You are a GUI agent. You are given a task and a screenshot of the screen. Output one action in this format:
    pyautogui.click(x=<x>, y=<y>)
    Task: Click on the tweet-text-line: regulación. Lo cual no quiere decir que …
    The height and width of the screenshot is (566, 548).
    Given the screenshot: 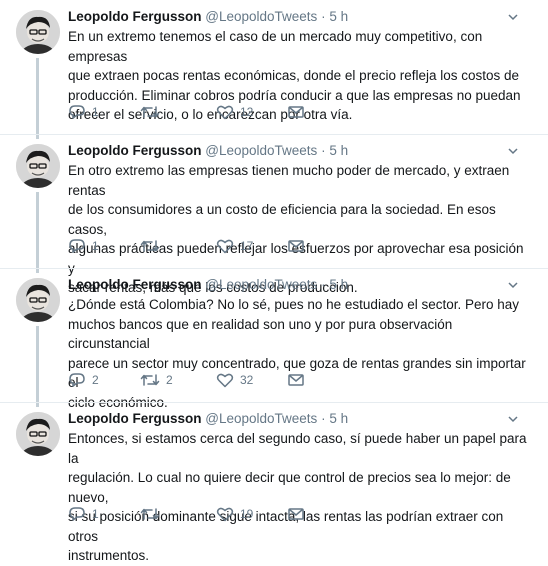 What is the action you would take?
    pyautogui.click(x=289, y=487)
    